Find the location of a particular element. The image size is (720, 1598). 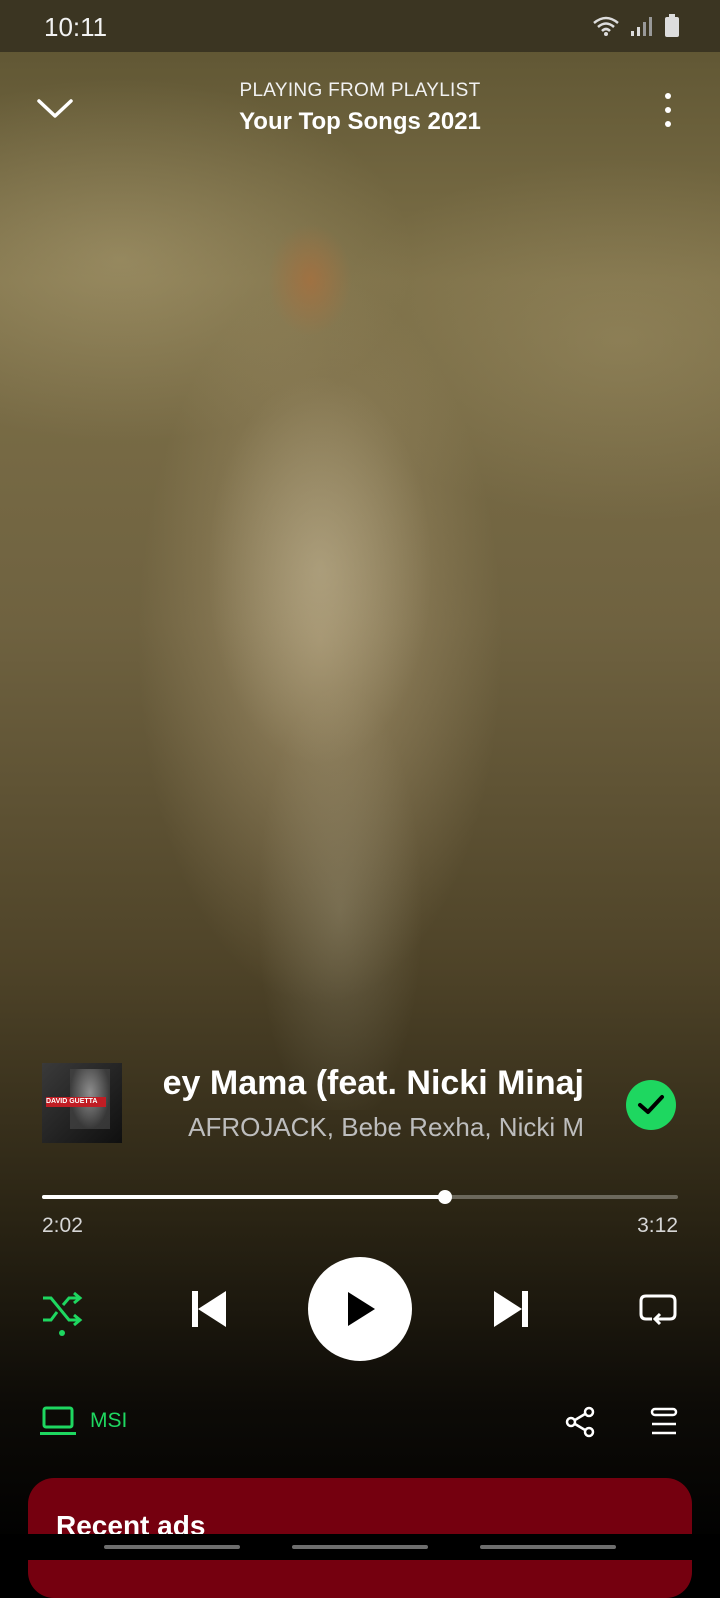

share-icon is located at coordinates (580, 1422).